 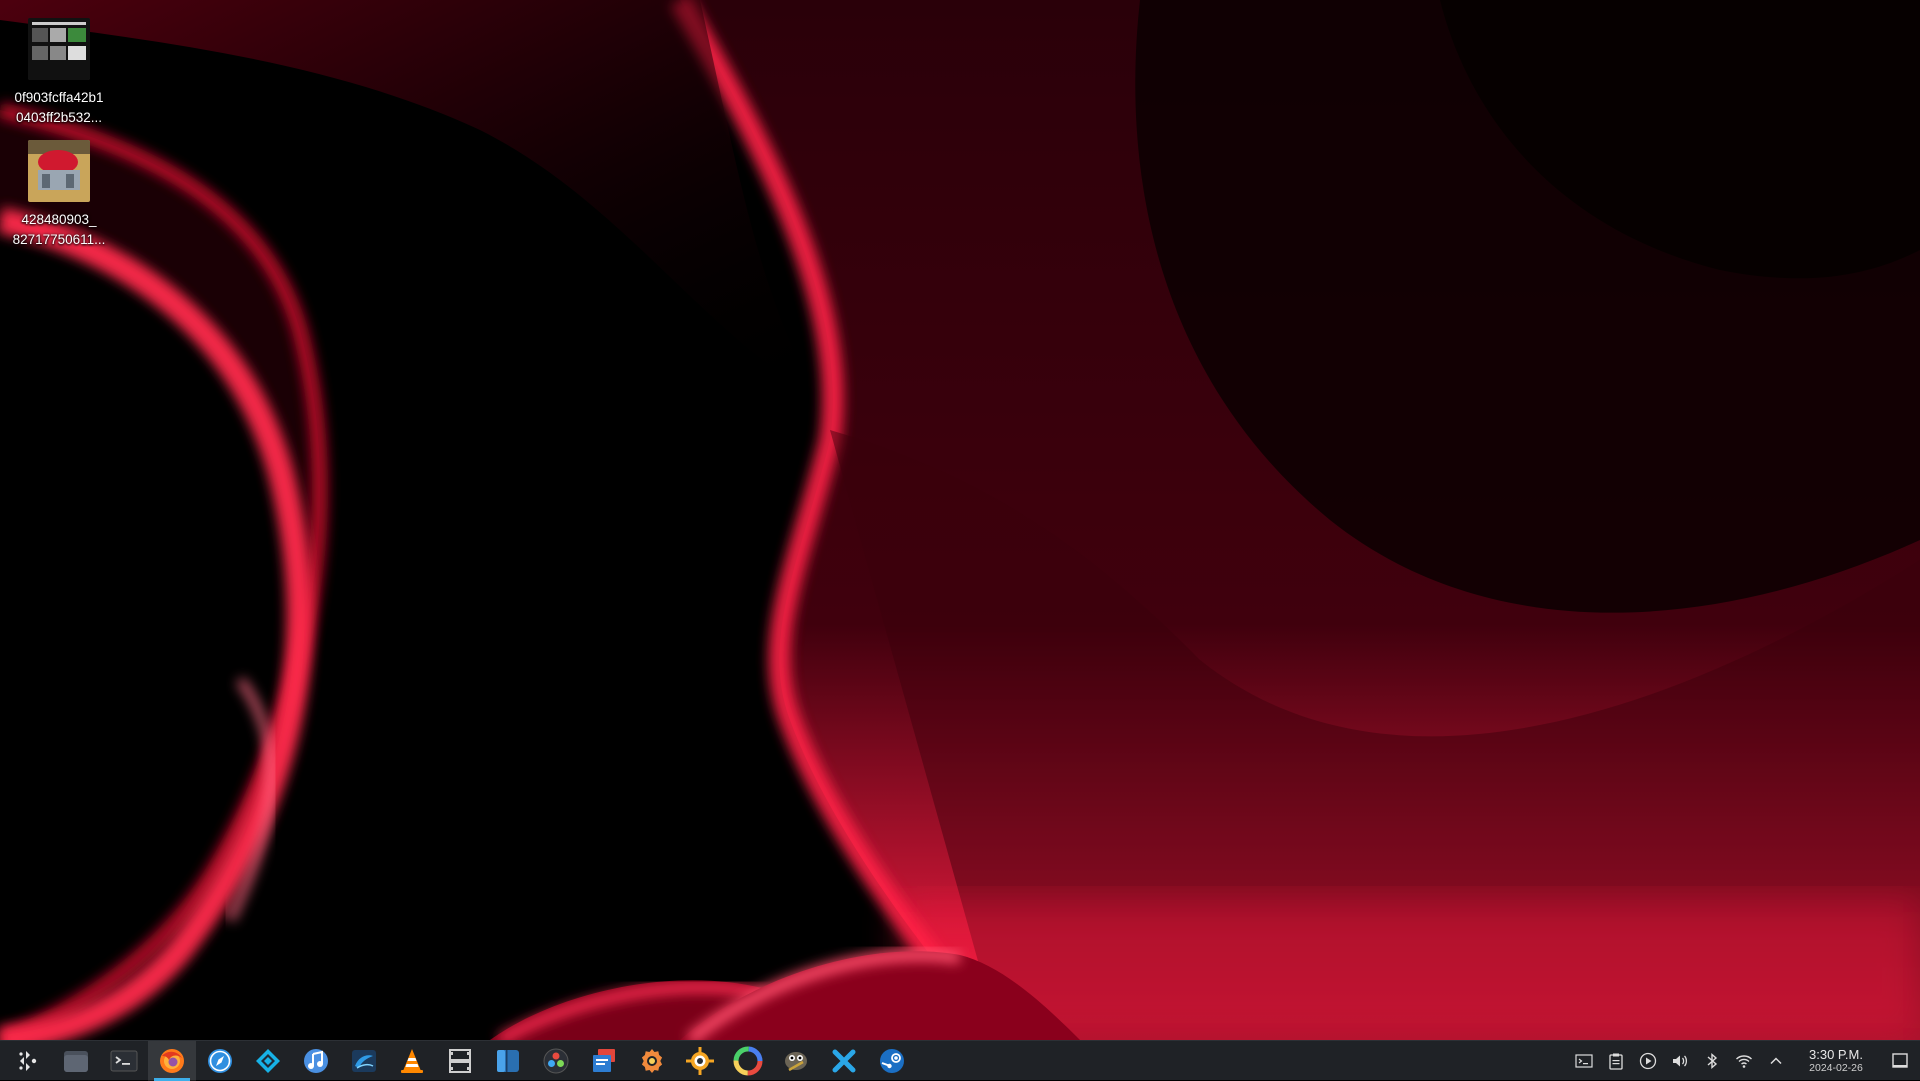 I want to click on web-browser-button, so click(x=220, y=1061).